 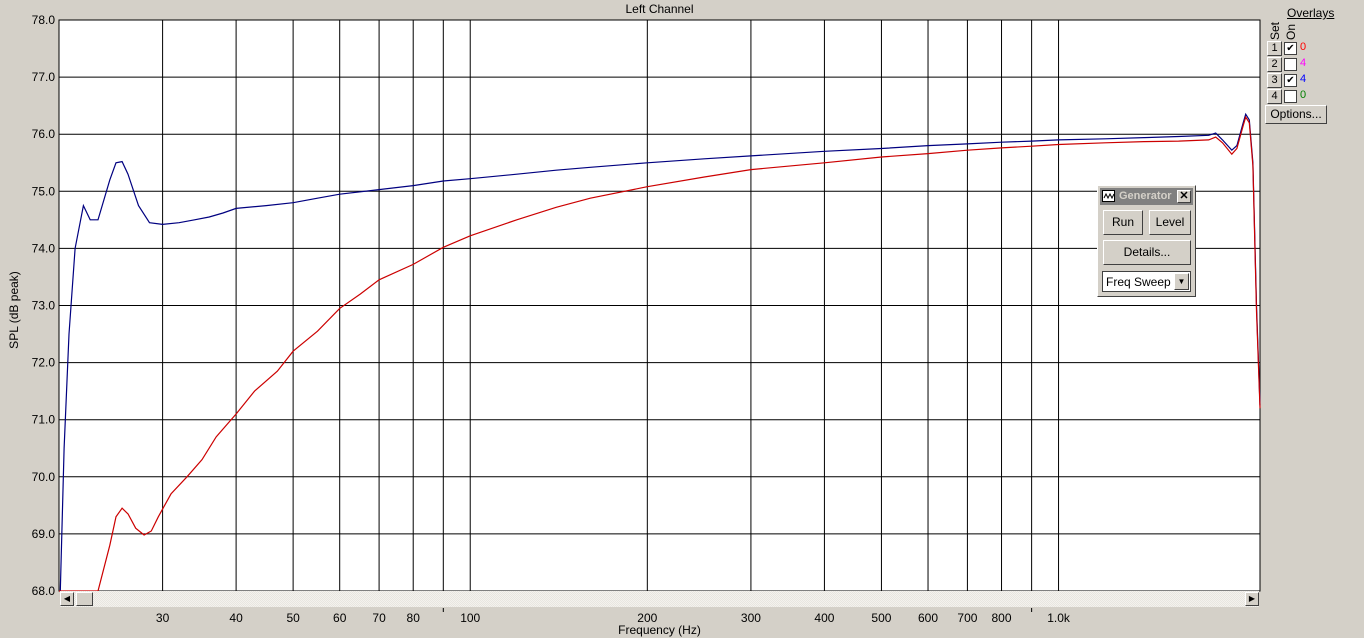 I want to click on level-button: Level, so click(x=1170, y=222).